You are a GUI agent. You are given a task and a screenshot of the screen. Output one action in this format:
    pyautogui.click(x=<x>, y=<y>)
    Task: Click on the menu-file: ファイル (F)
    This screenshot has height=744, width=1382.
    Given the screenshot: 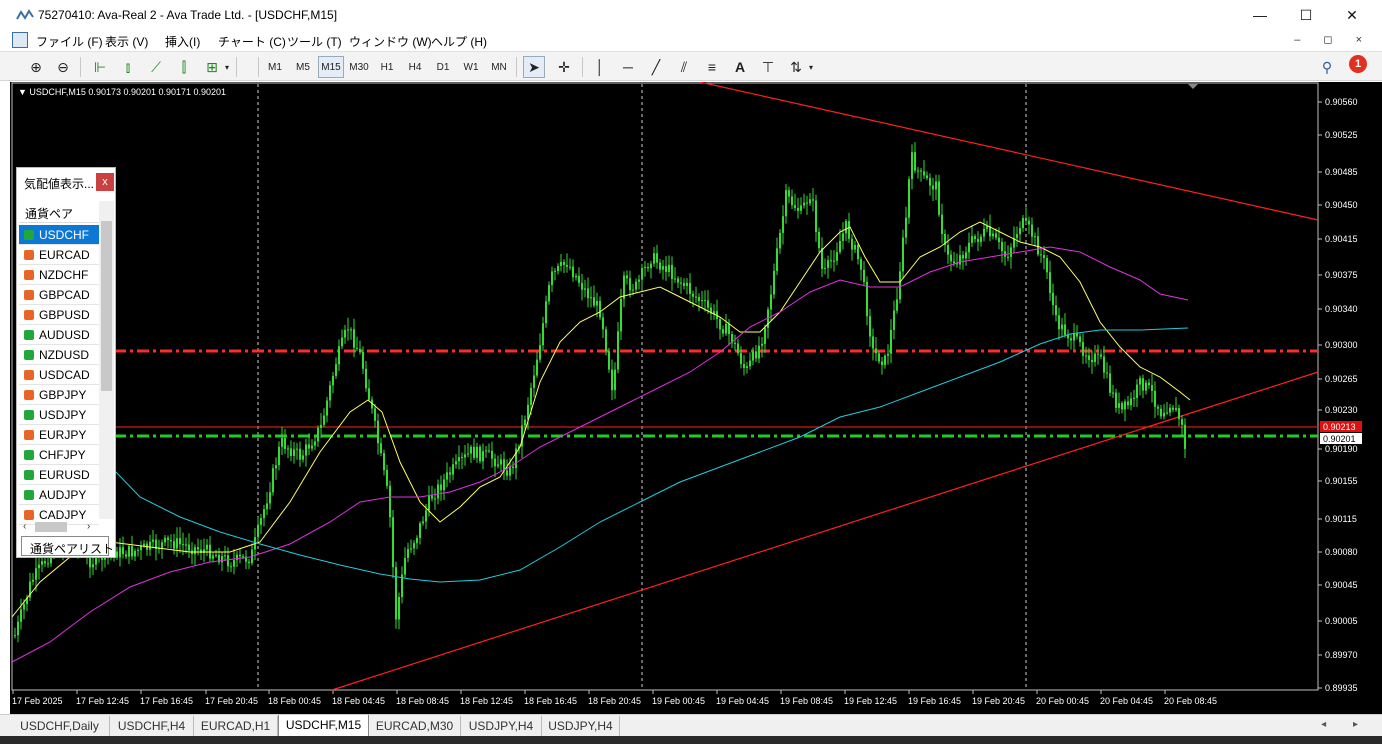 What is the action you would take?
    pyautogui.click(x=69, y=41)
    